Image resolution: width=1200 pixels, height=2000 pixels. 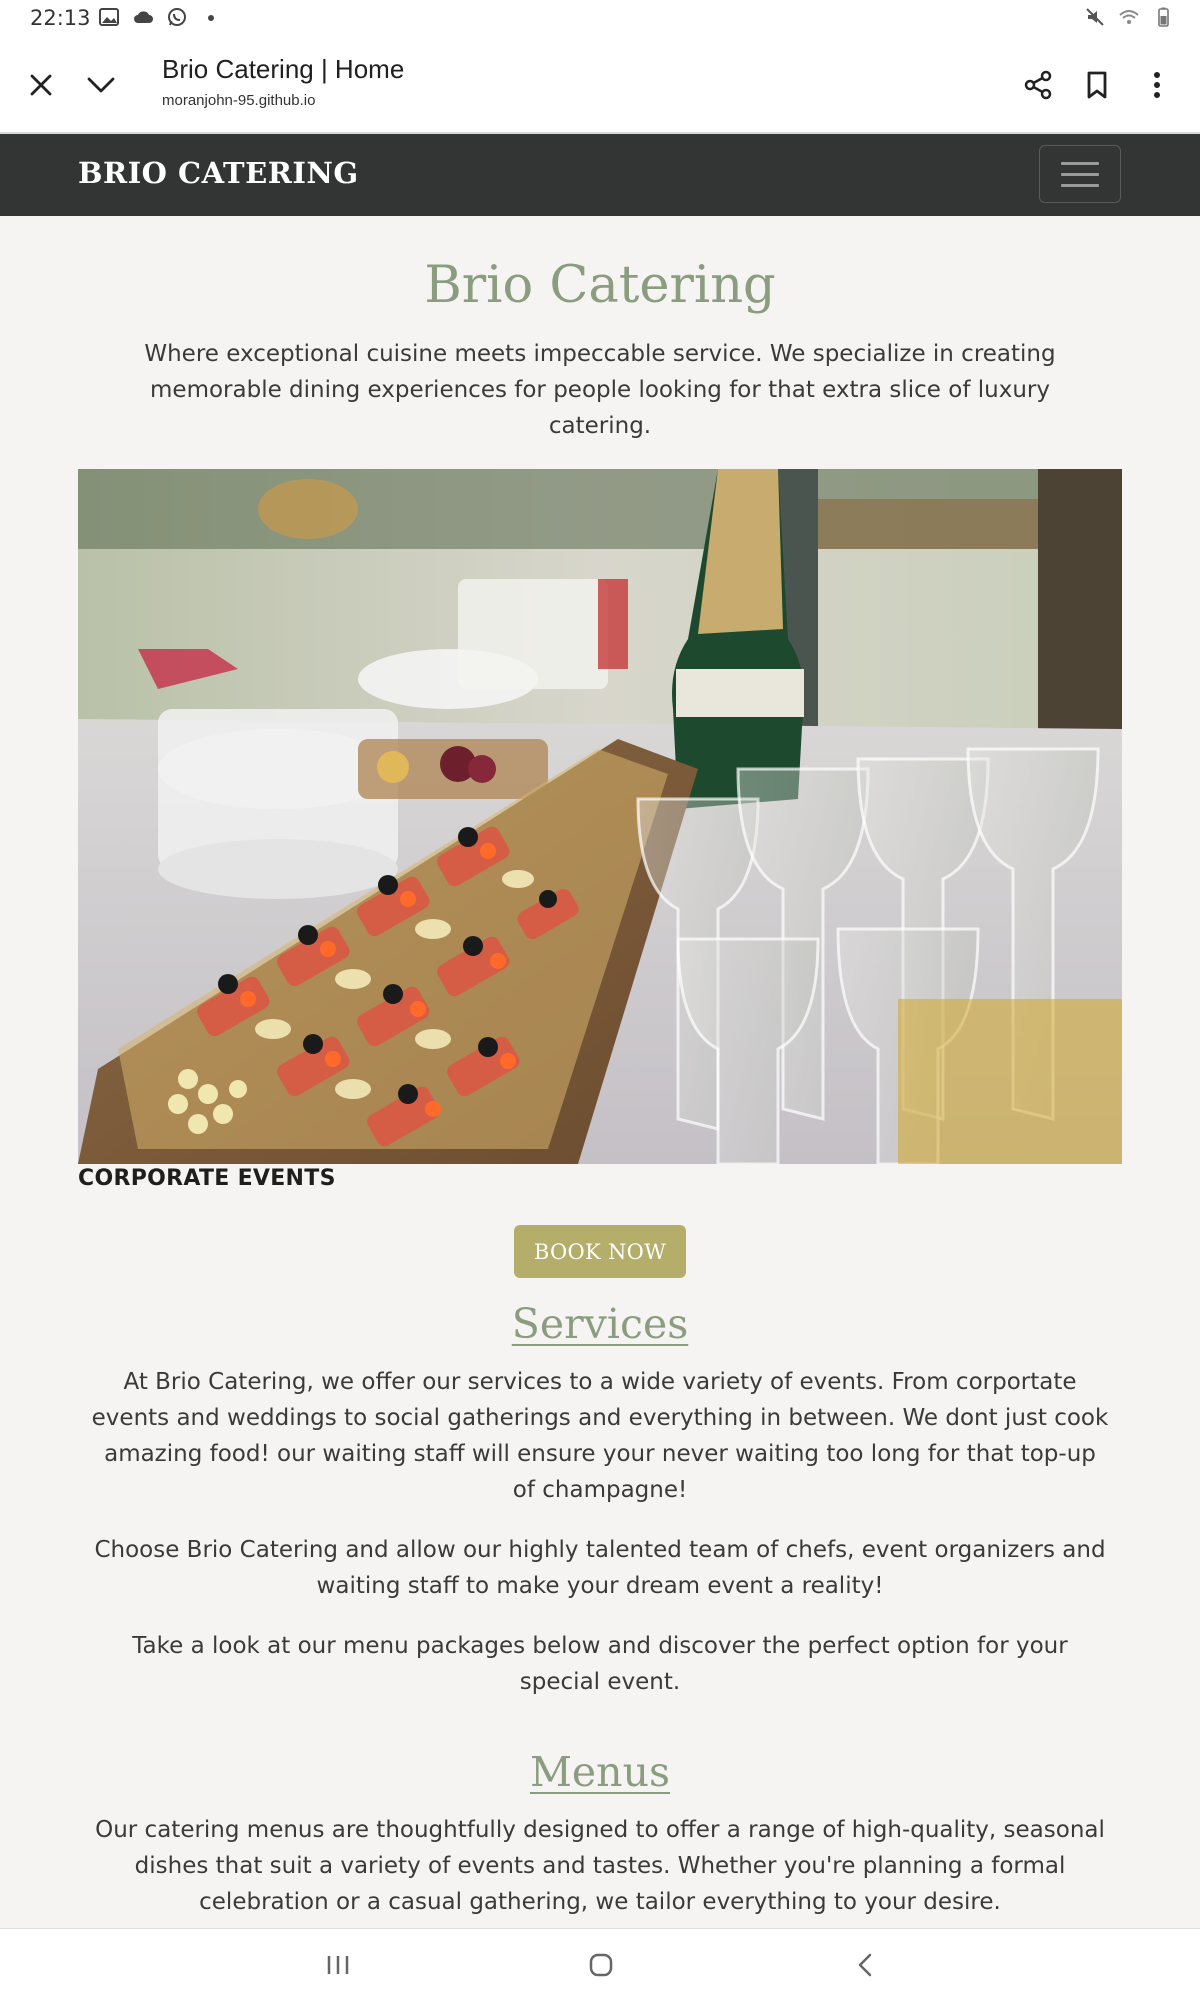 What do you see at coordinates (600, 175) in the screenshot?
I see `site-navbar: BRIO CATERING` at bounding box center [600, 175].